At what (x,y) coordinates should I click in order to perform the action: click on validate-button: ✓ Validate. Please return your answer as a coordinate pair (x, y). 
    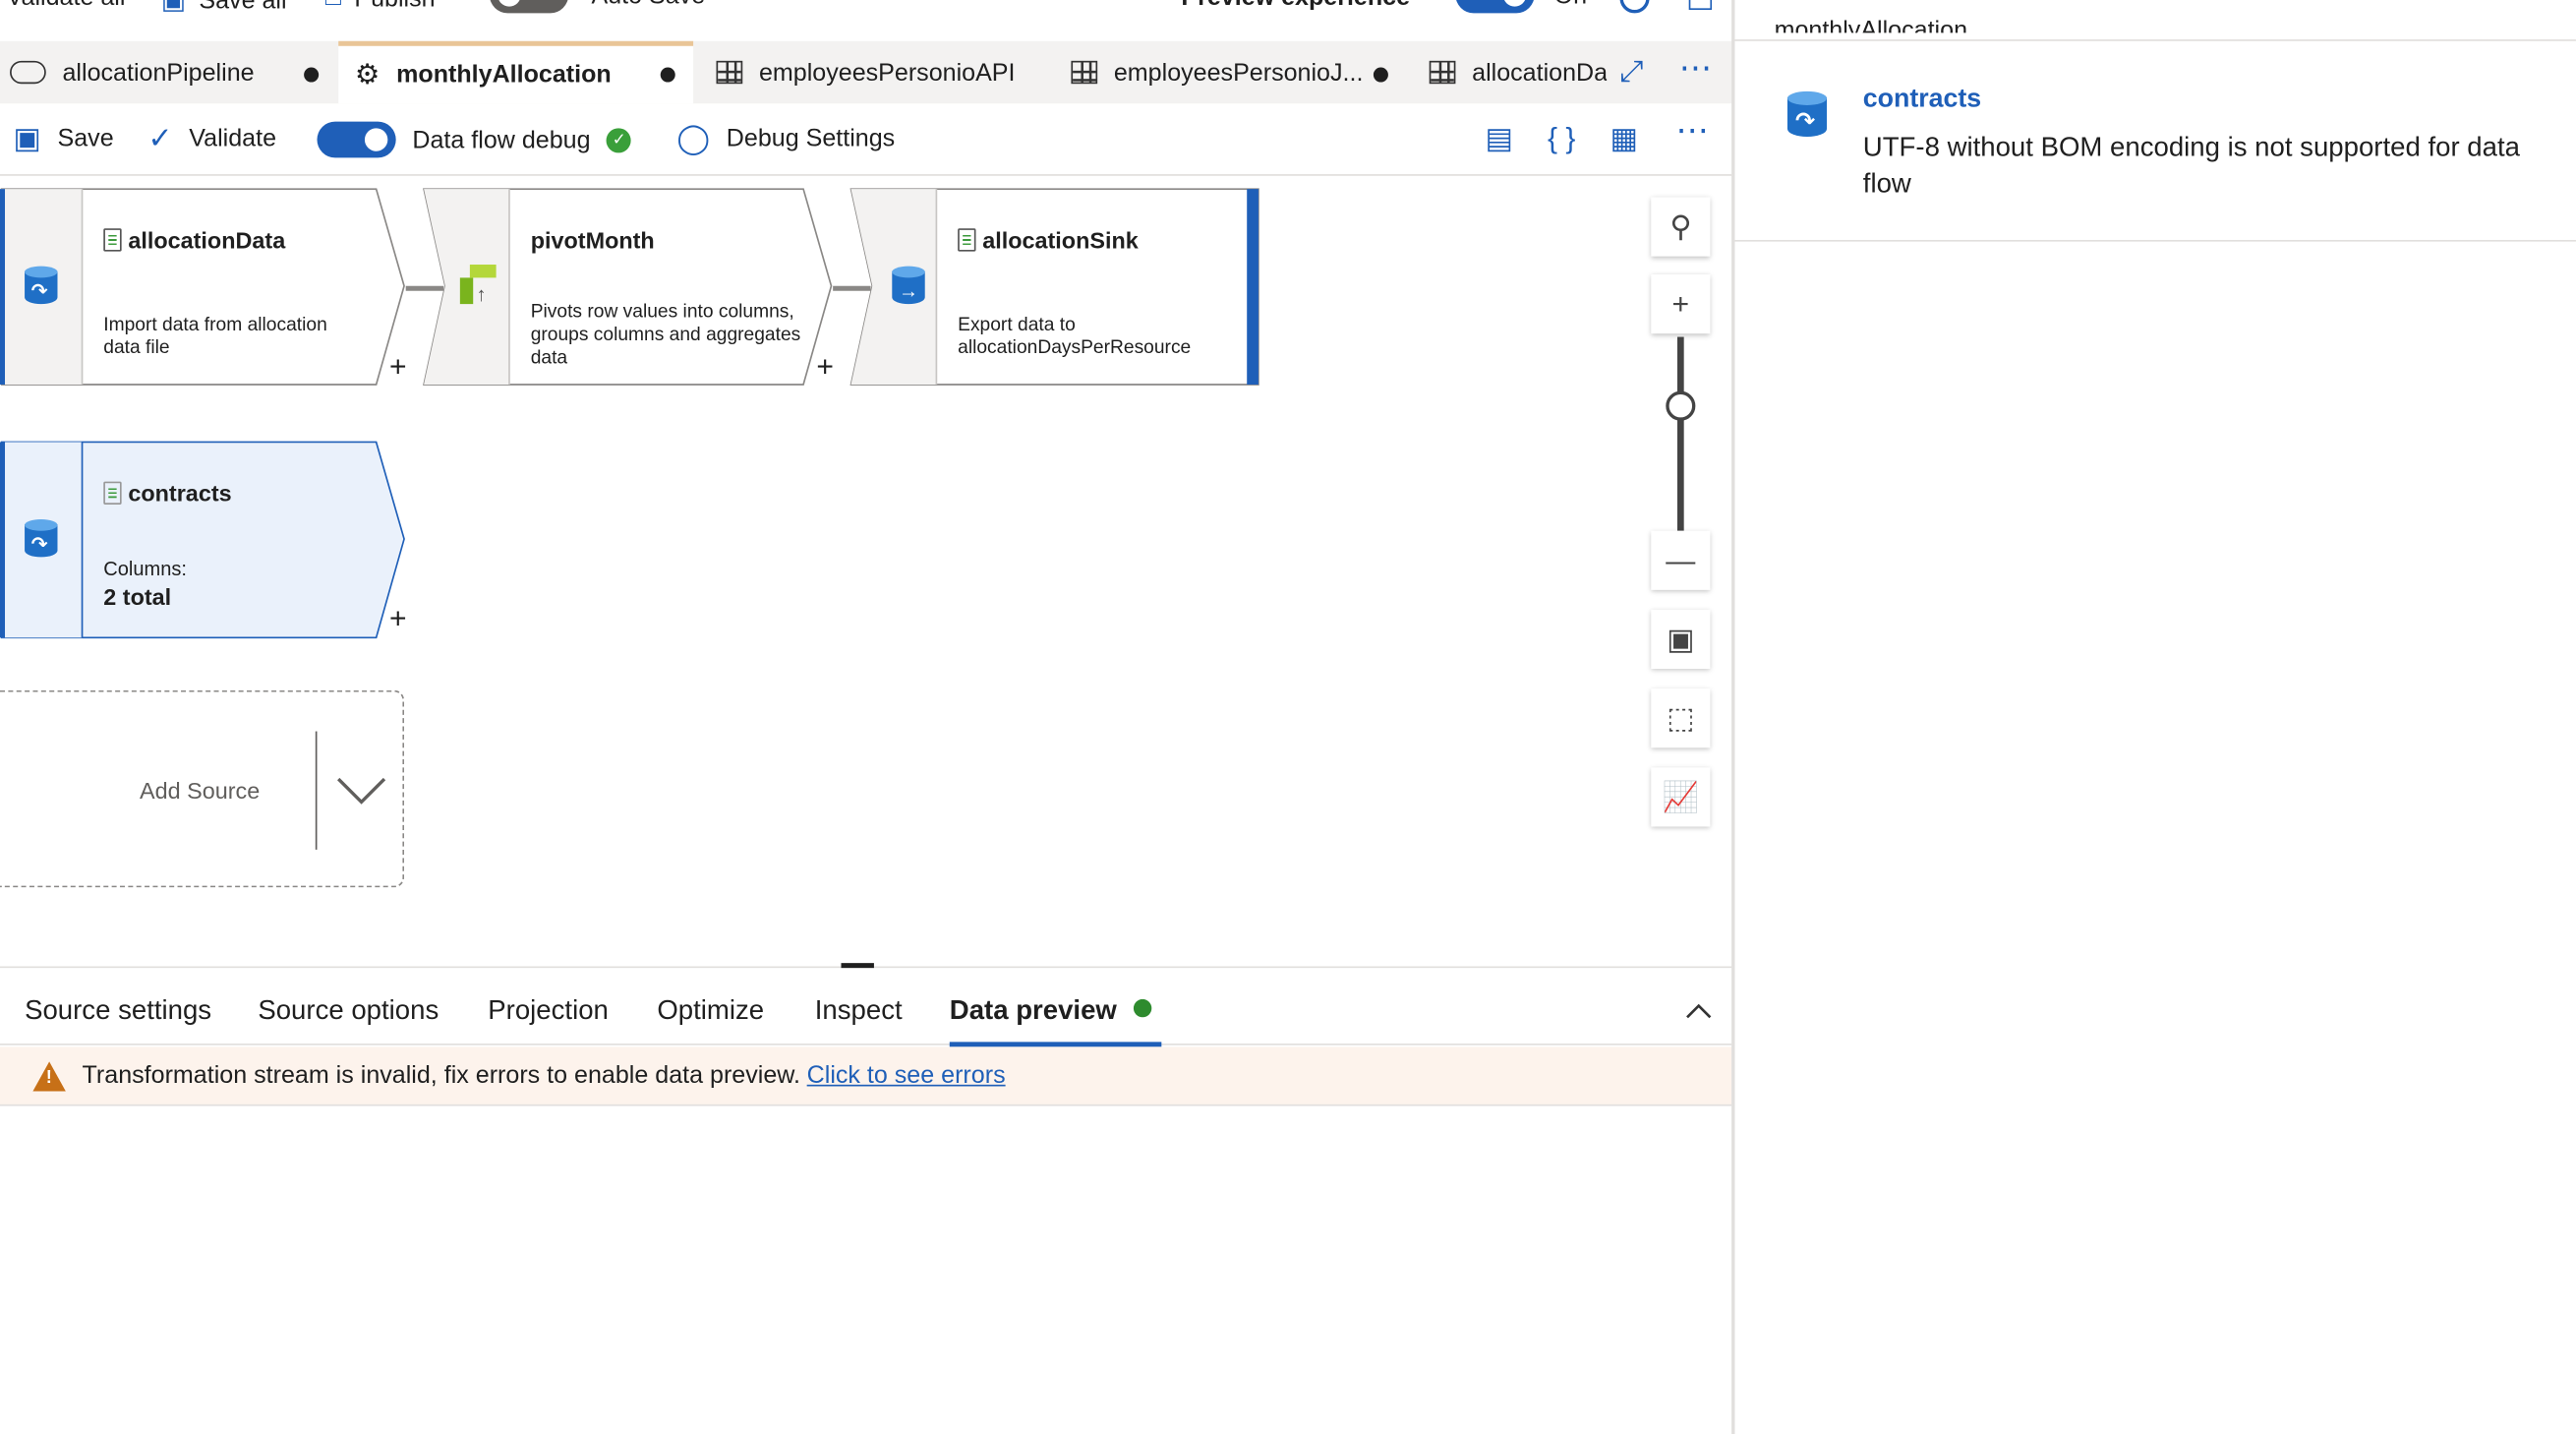
    Looking at the image, I should click on (211, 137).